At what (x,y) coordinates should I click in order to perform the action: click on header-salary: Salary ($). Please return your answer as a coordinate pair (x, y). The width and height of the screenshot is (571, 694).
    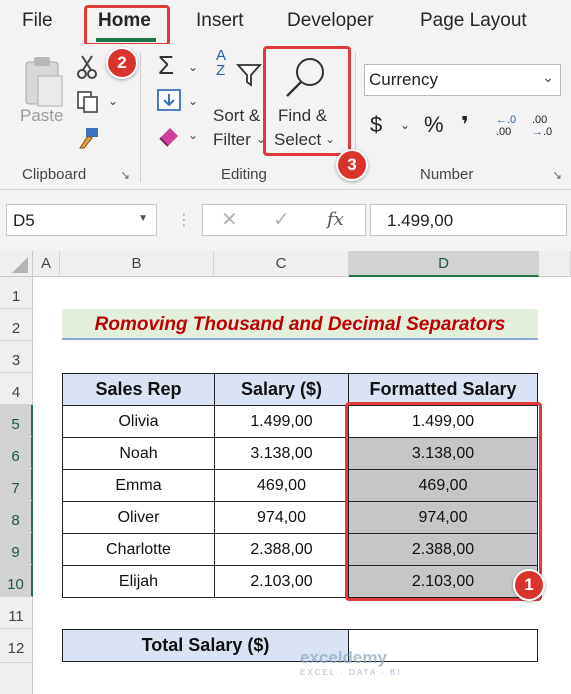
    Looking at the image, I should click on (281, 389).